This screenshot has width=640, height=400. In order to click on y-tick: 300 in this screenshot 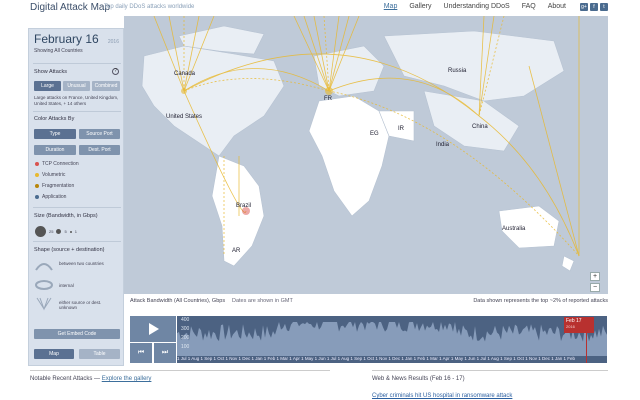, I will do `click(185, 329)`.